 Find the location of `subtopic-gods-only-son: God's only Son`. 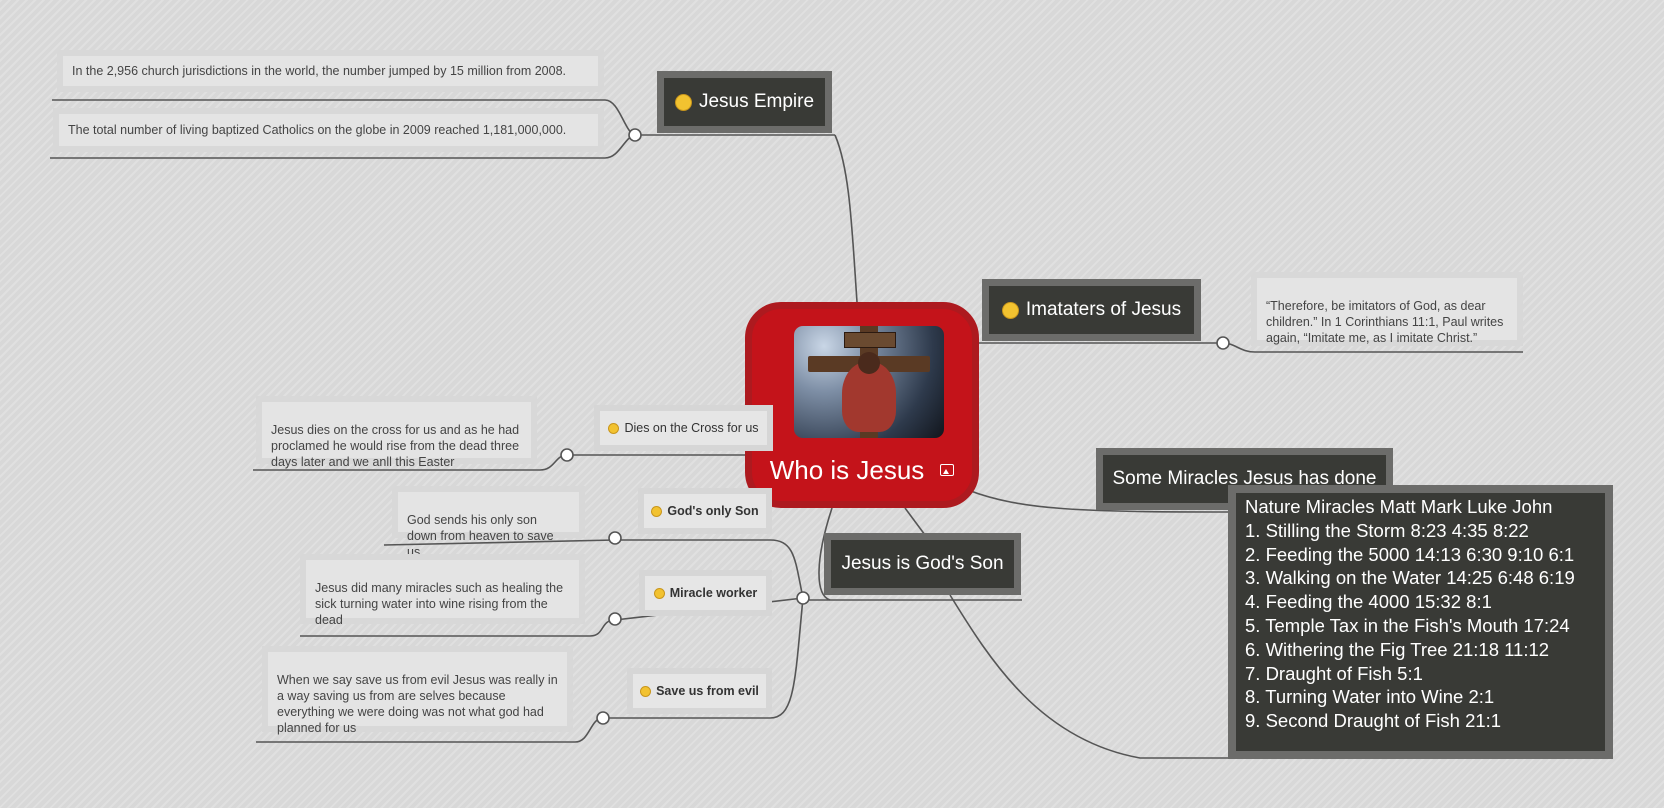

subtopic-gods-only-son: God's only Son is located at coordinates (705, 511).